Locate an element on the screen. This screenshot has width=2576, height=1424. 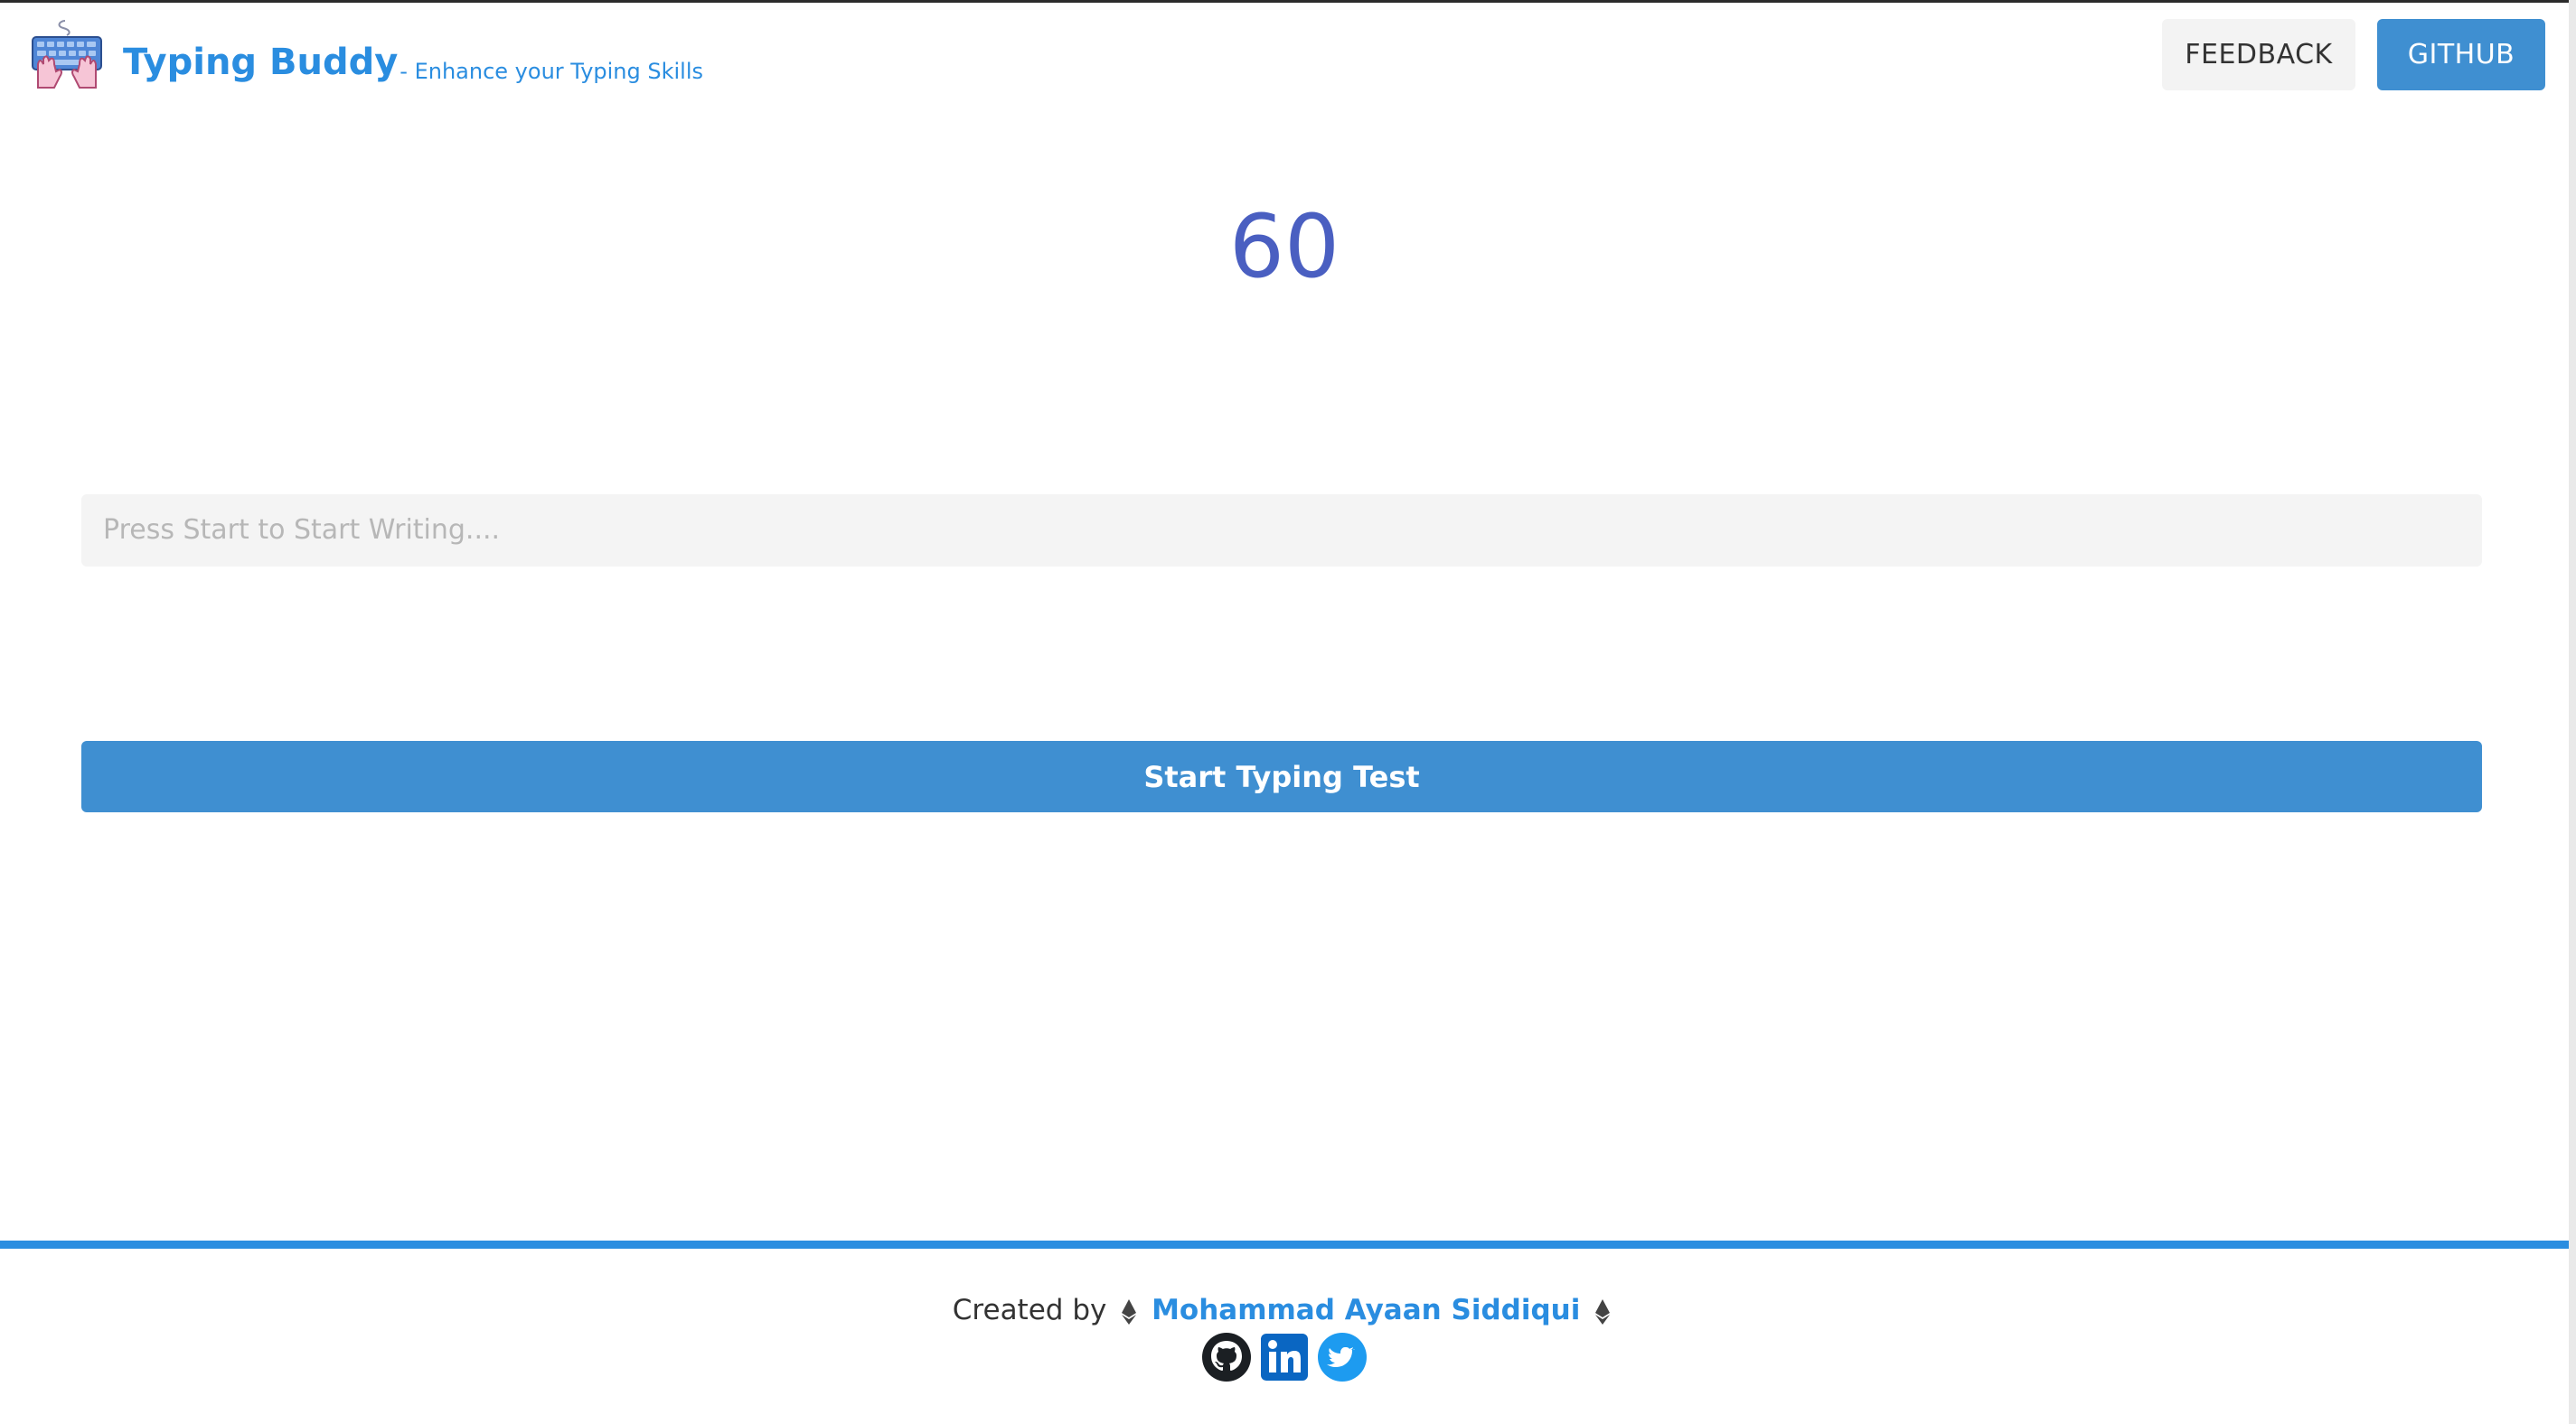
social-links is located at coordinates (1285, 1357).